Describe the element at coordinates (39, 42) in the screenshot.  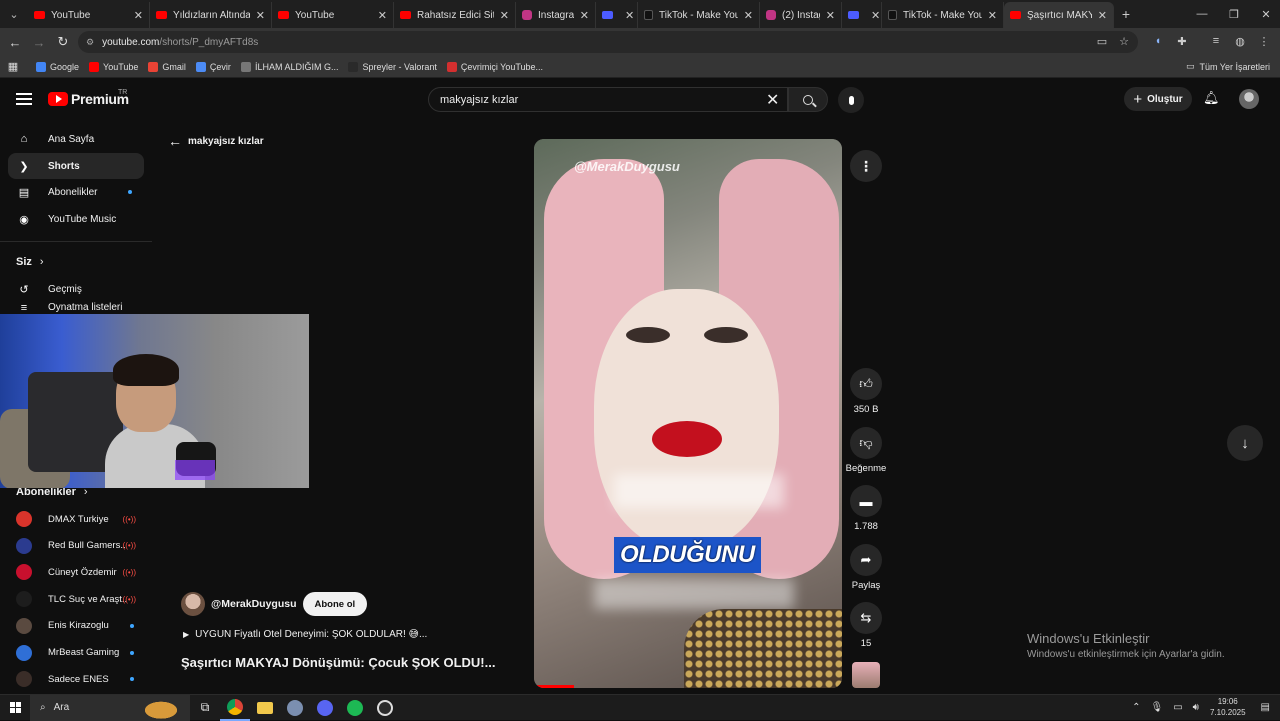
I see `forward-arrow-icon: →` at that location.